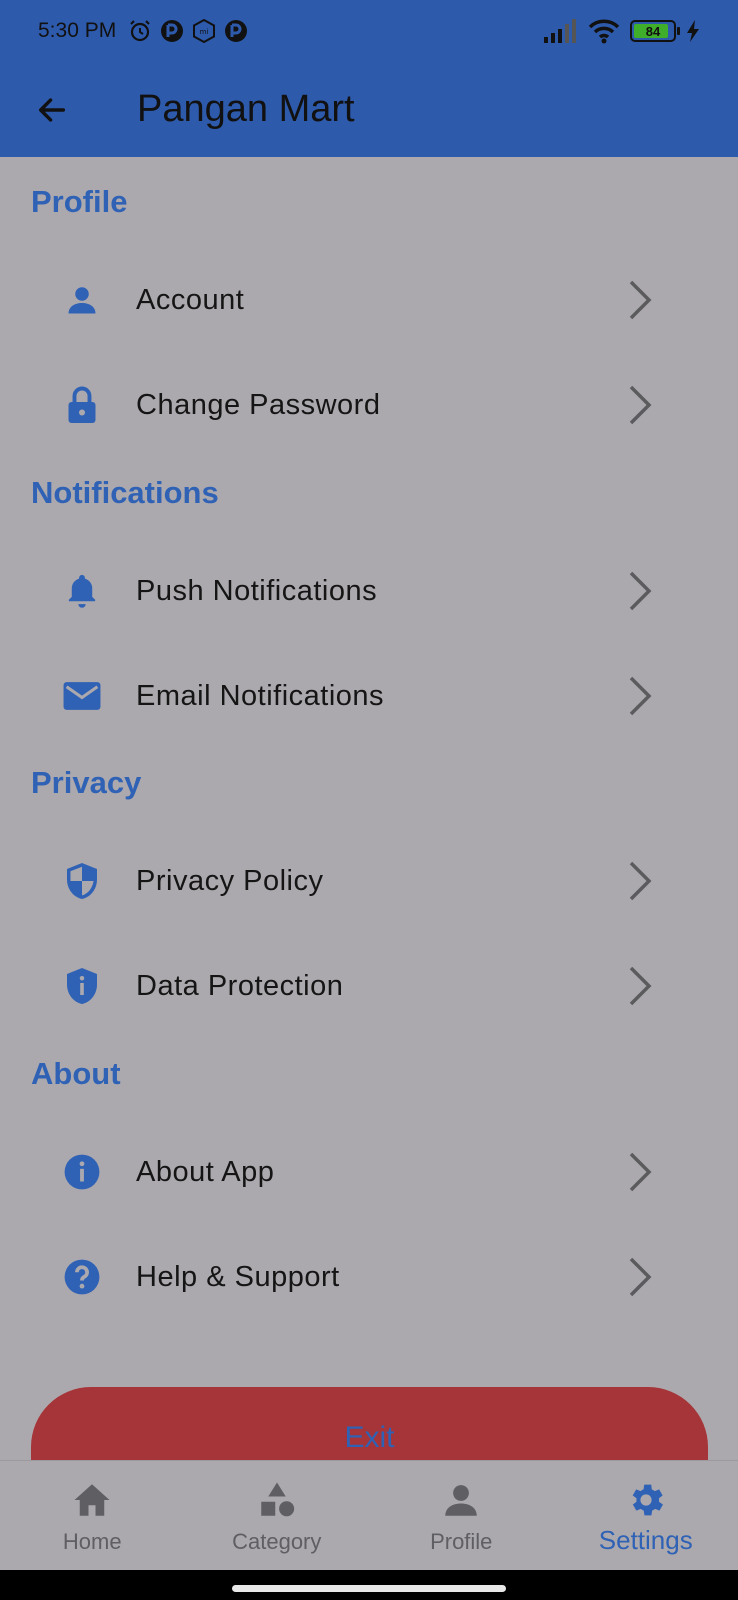  What do you see at coordinates (258, 404) in the screenshot?
I see `settings-item-label: Change Password` at bounding box center [258, 404].